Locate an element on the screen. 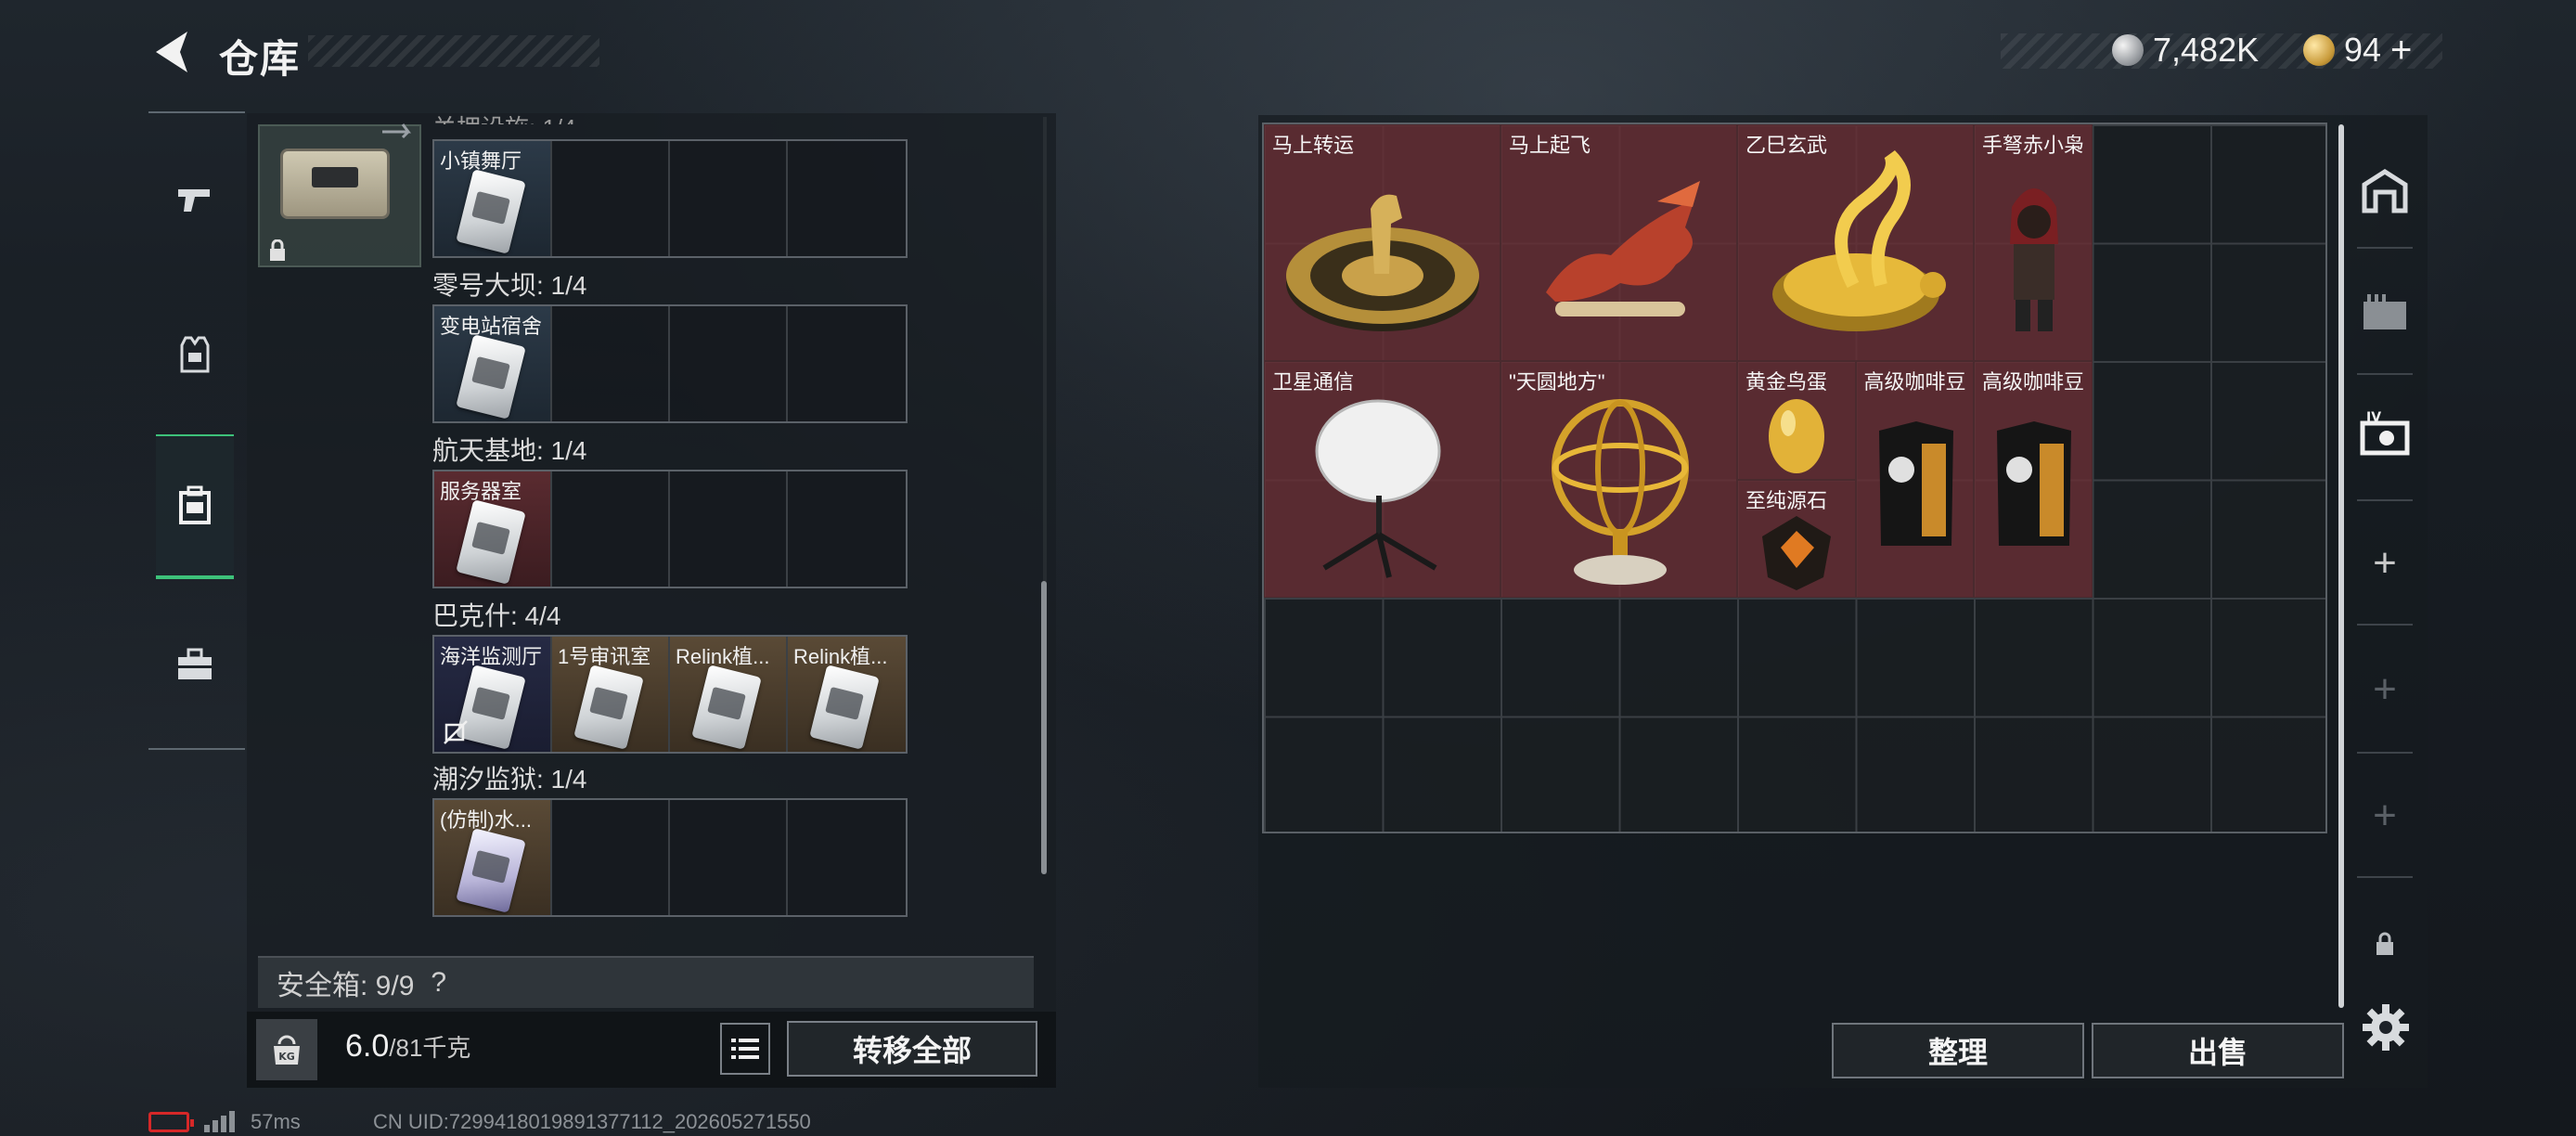  warehouse-scrollbar is located at coordinates (2341, 566).